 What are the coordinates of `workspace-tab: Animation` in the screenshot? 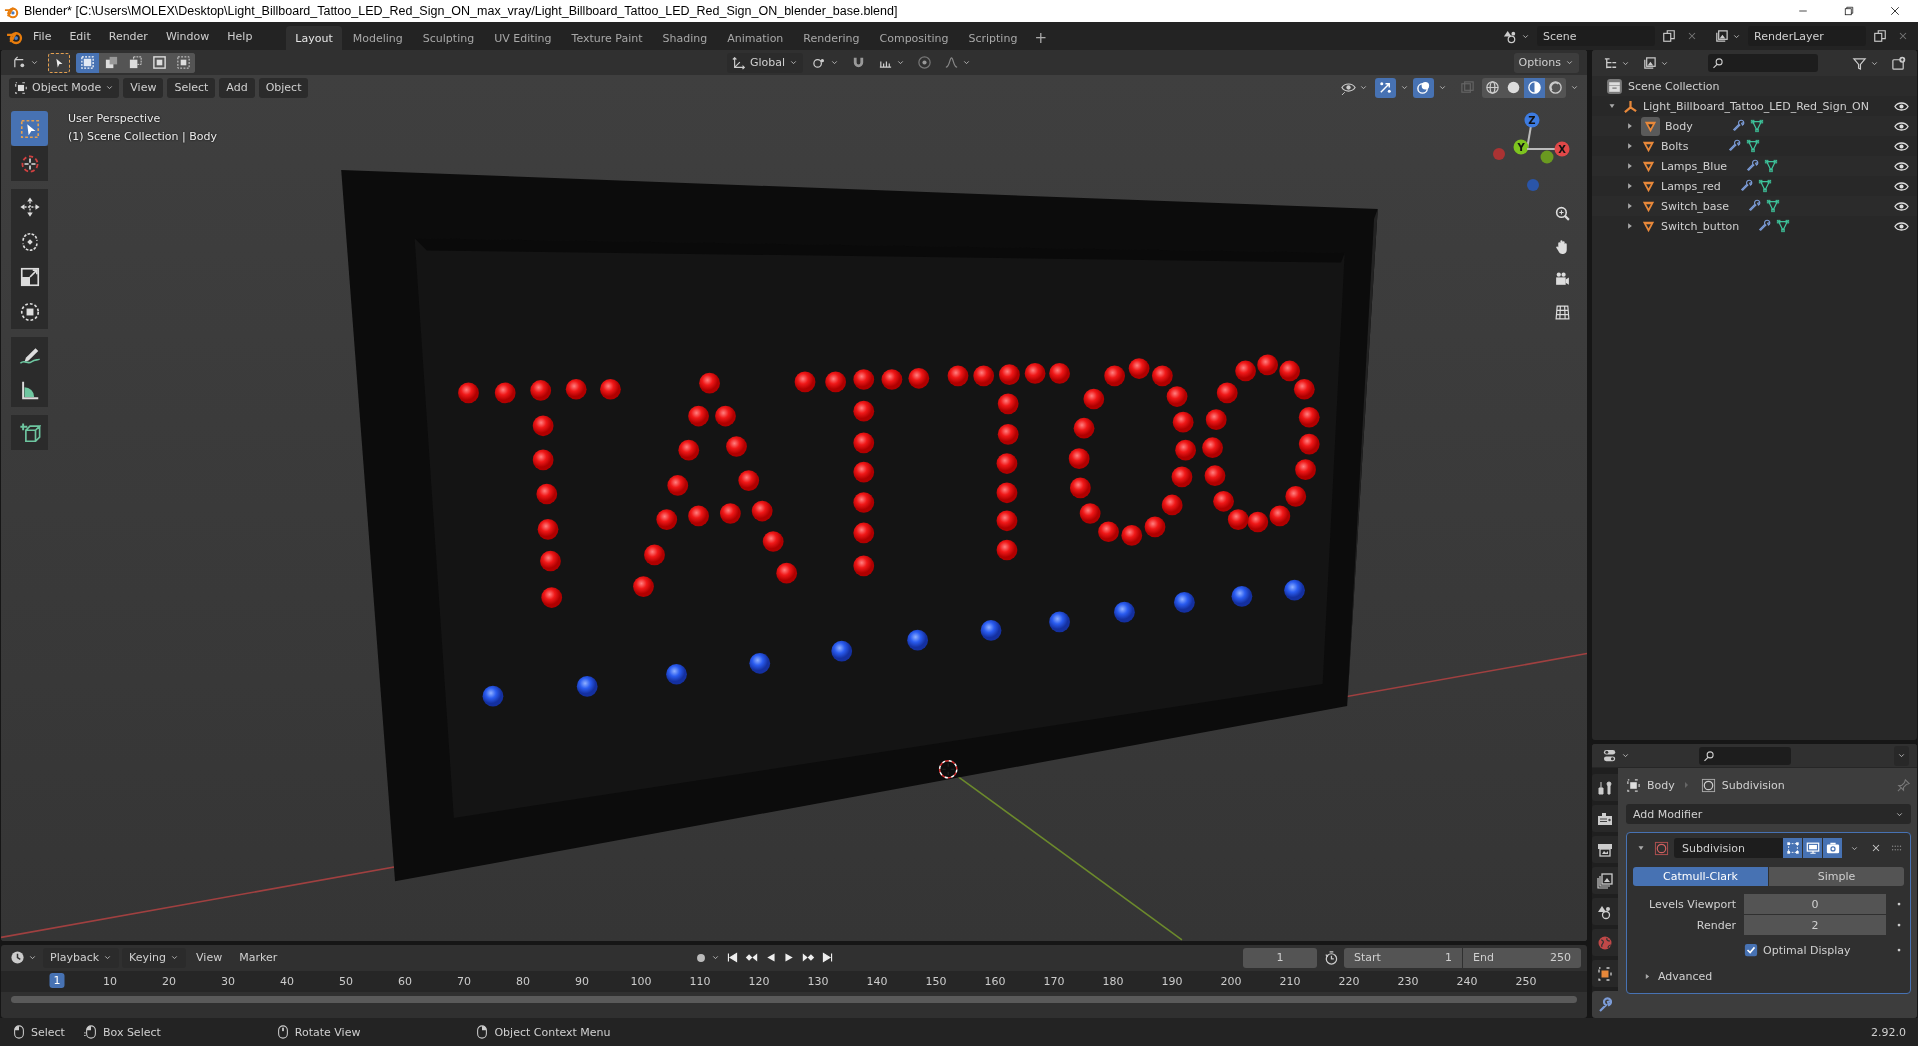 It's located at (755, 38).